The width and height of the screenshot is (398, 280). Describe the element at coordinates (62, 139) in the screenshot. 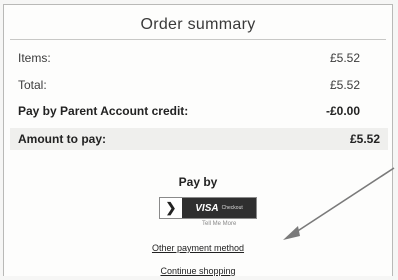

I see `amount-to-pay-label: Amount to pay:` at that location.